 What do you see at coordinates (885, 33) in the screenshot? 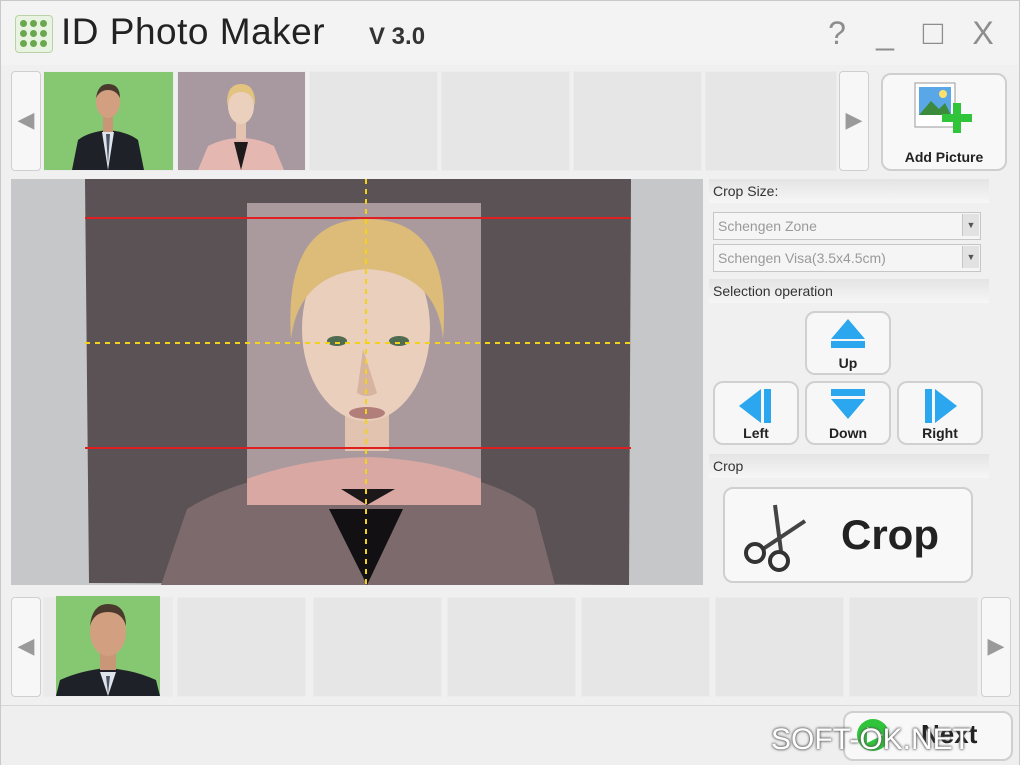
I see `minimize-button: _` at bounding box center [885, 33].